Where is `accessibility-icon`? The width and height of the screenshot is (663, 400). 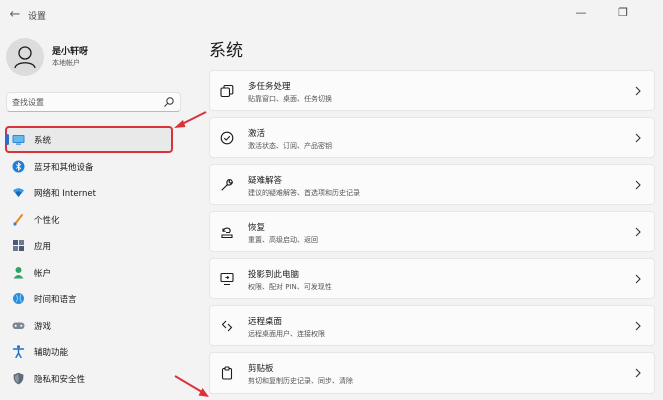 accessibility-icon is located at coordinates (18, 351).